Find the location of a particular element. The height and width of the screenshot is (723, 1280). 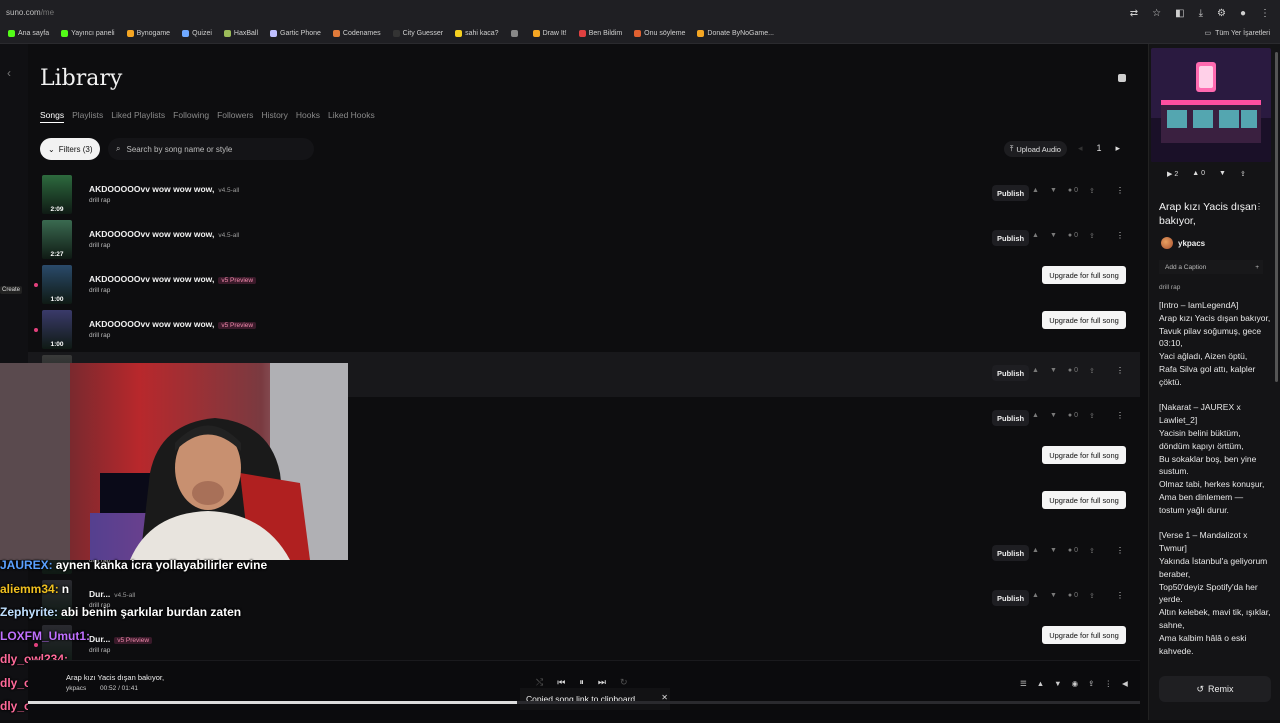

menu-icon: ⋮ is located at coordinates (1265, 13).